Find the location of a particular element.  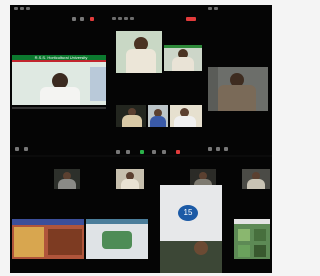

tile-banner is located at coordinates (183, 46).